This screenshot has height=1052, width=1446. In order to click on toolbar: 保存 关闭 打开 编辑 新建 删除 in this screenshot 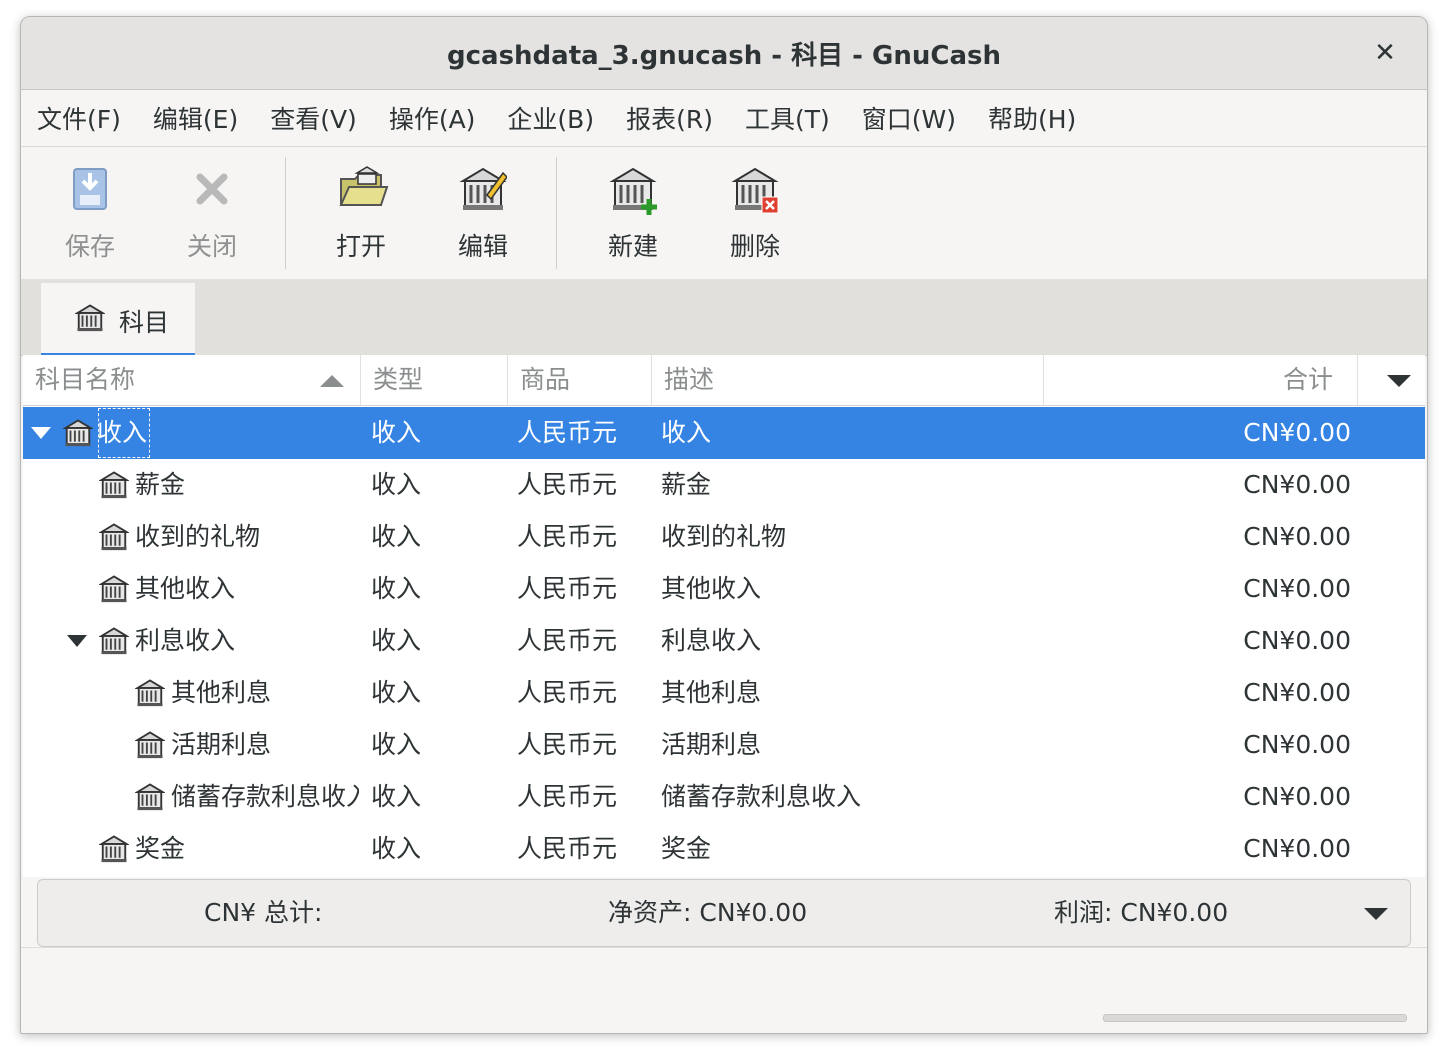, I will do `click(724, 213)`.